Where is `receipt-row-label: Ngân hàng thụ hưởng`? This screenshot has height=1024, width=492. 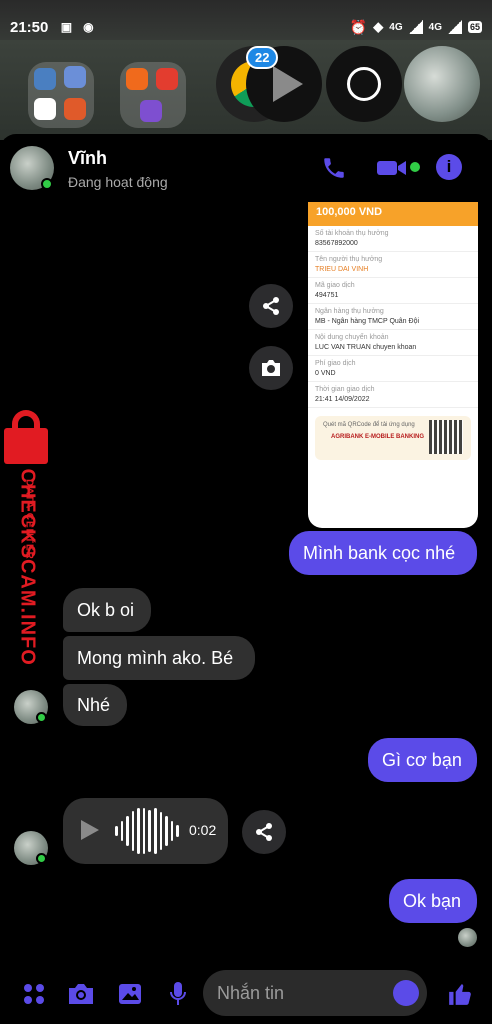 receipt-row-label: Ngân hàng thụ hưởng is located at coordinates (349, 311).